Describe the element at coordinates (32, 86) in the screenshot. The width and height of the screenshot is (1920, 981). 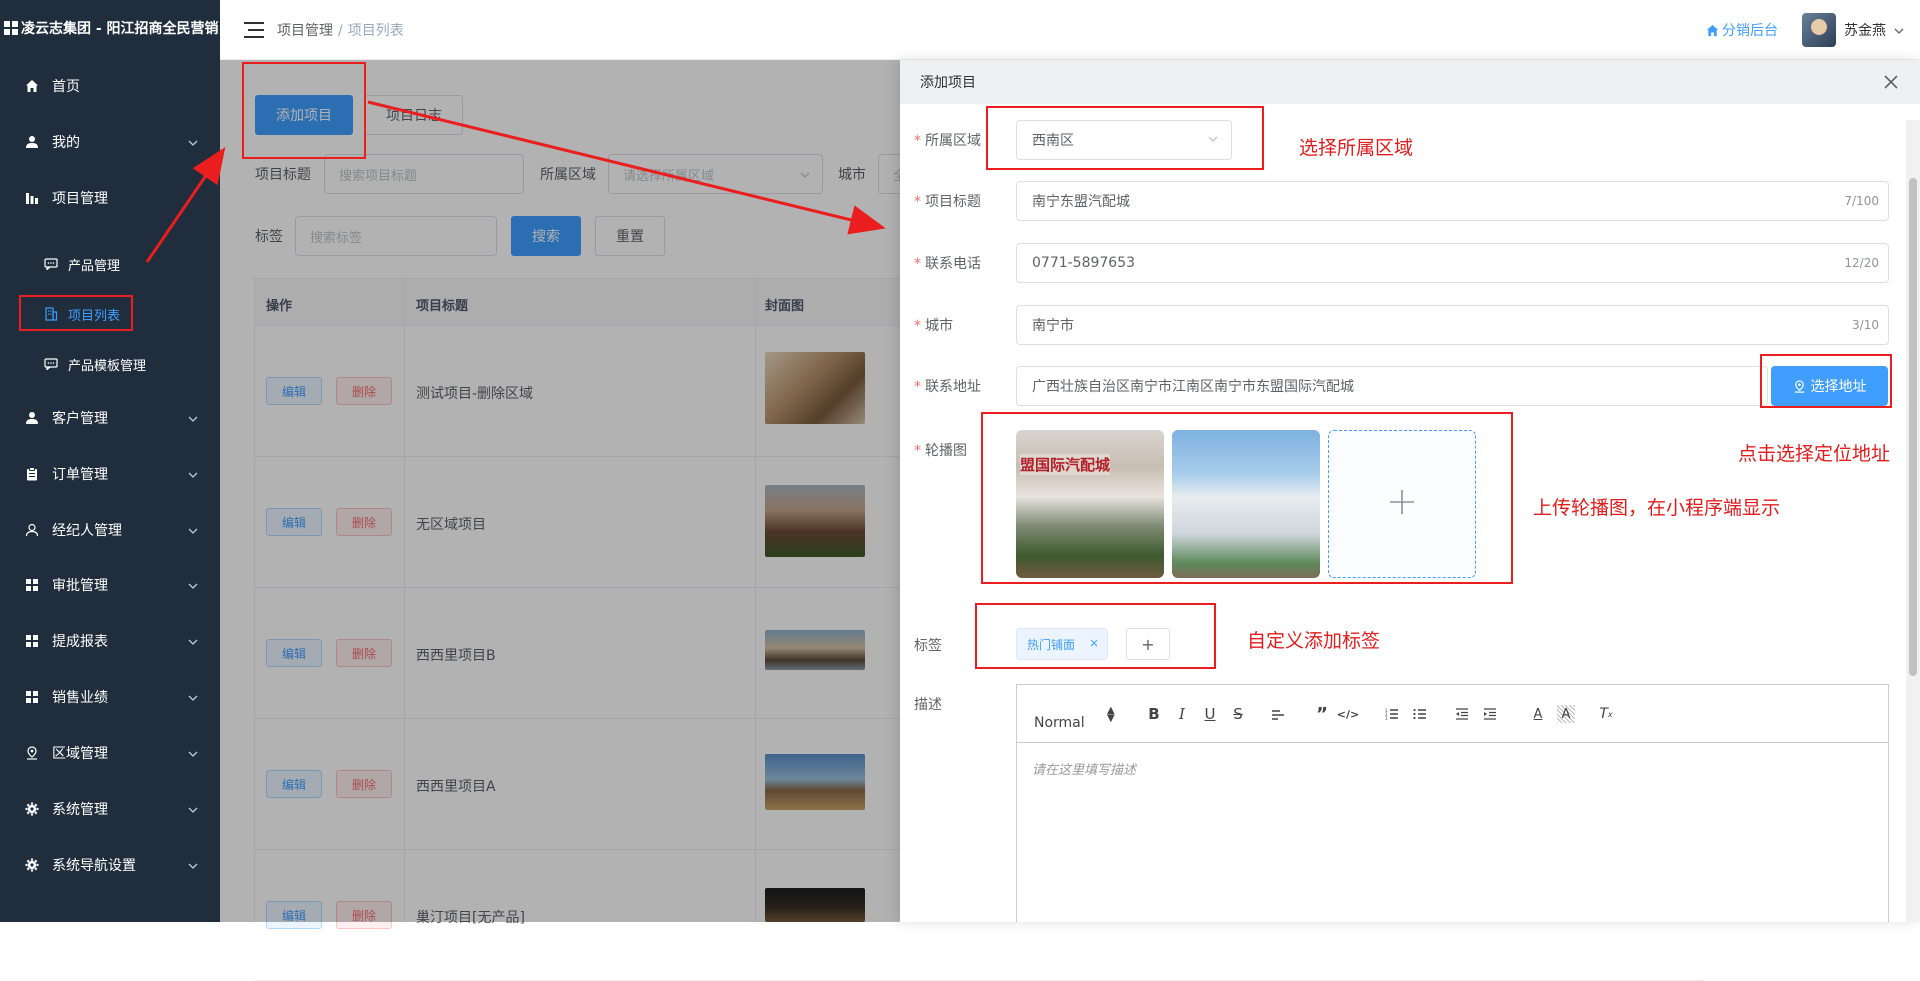
I see `home-icon` at that location.